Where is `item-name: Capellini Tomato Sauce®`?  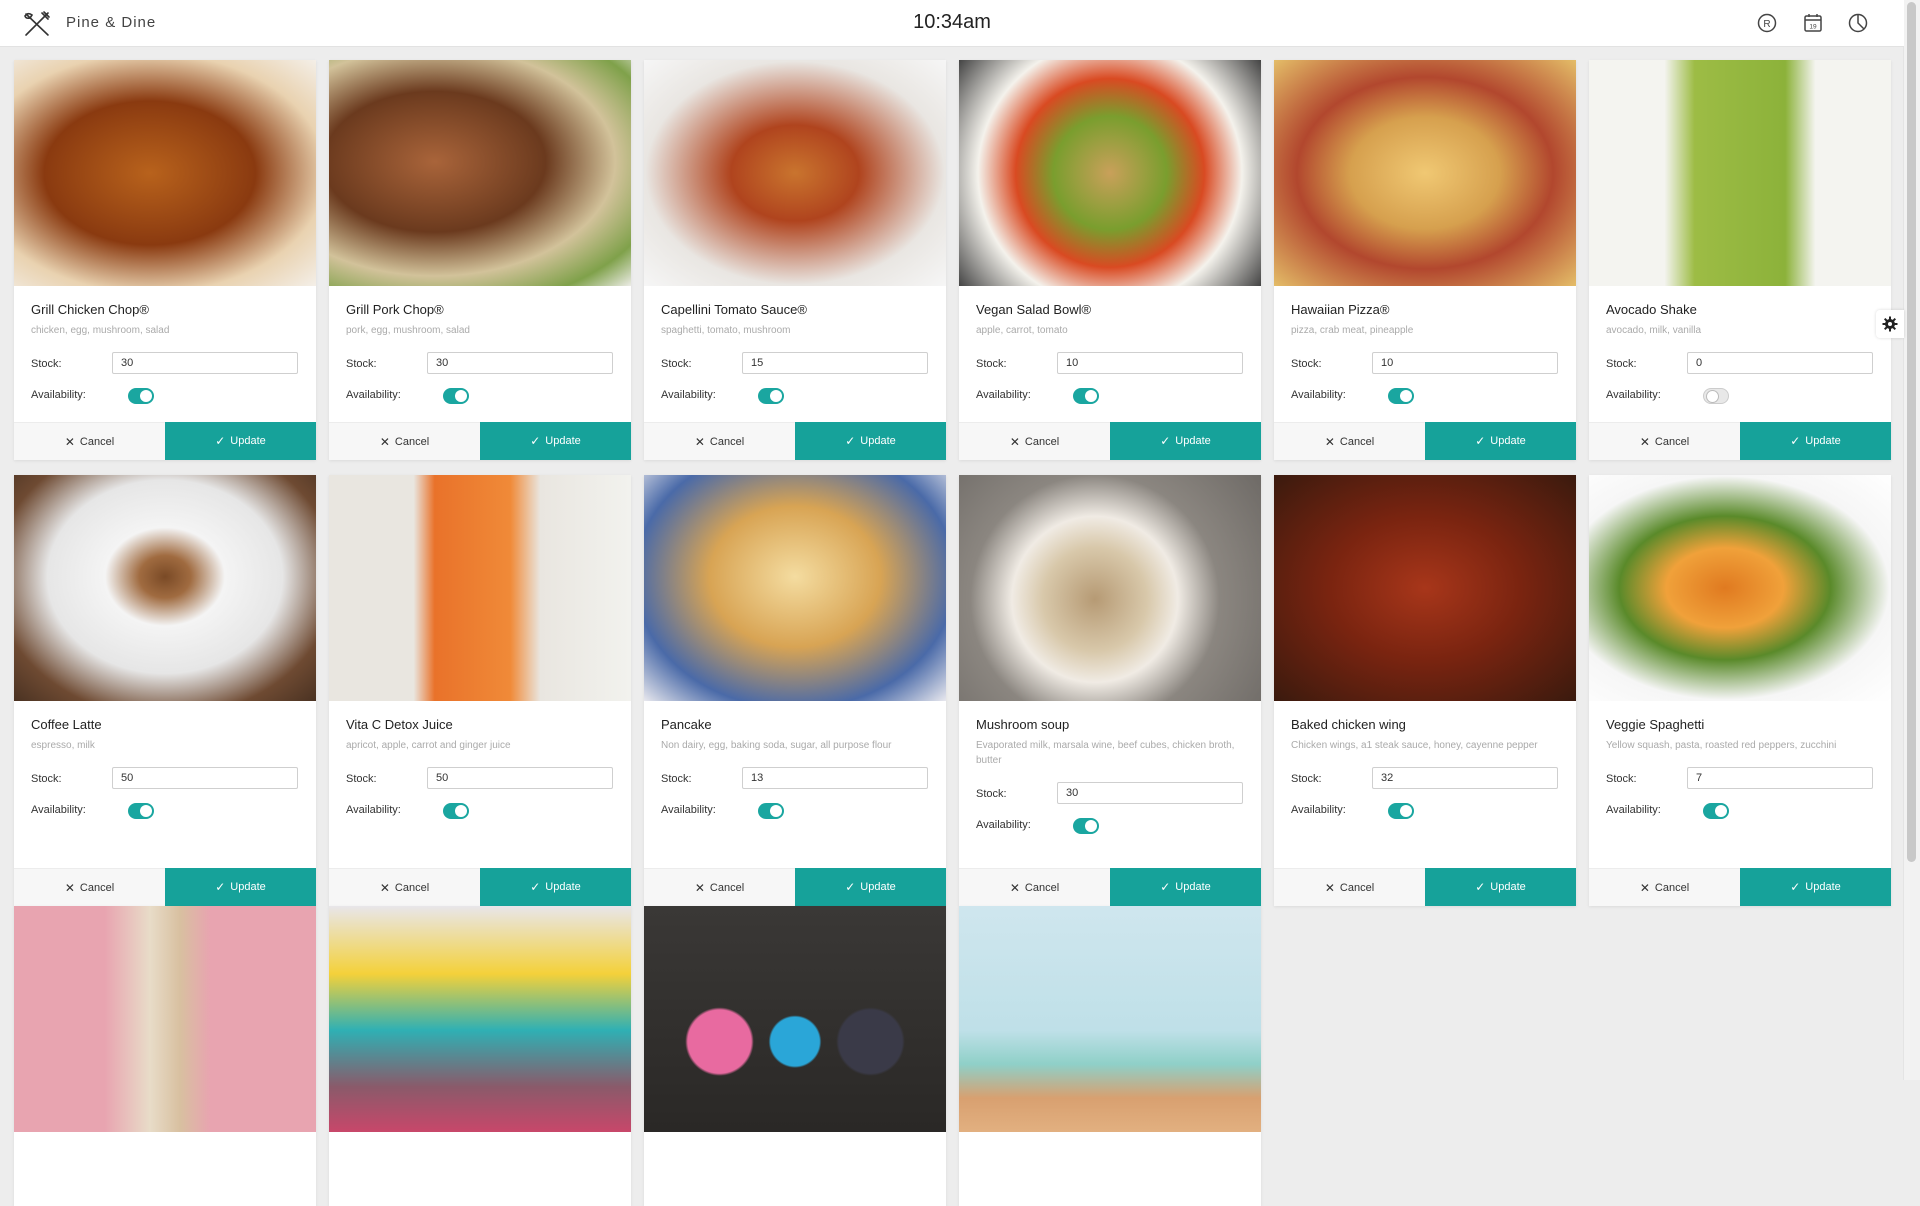
item-name: Capellini Tomato Sauce® is located at coordinates (734, 309).